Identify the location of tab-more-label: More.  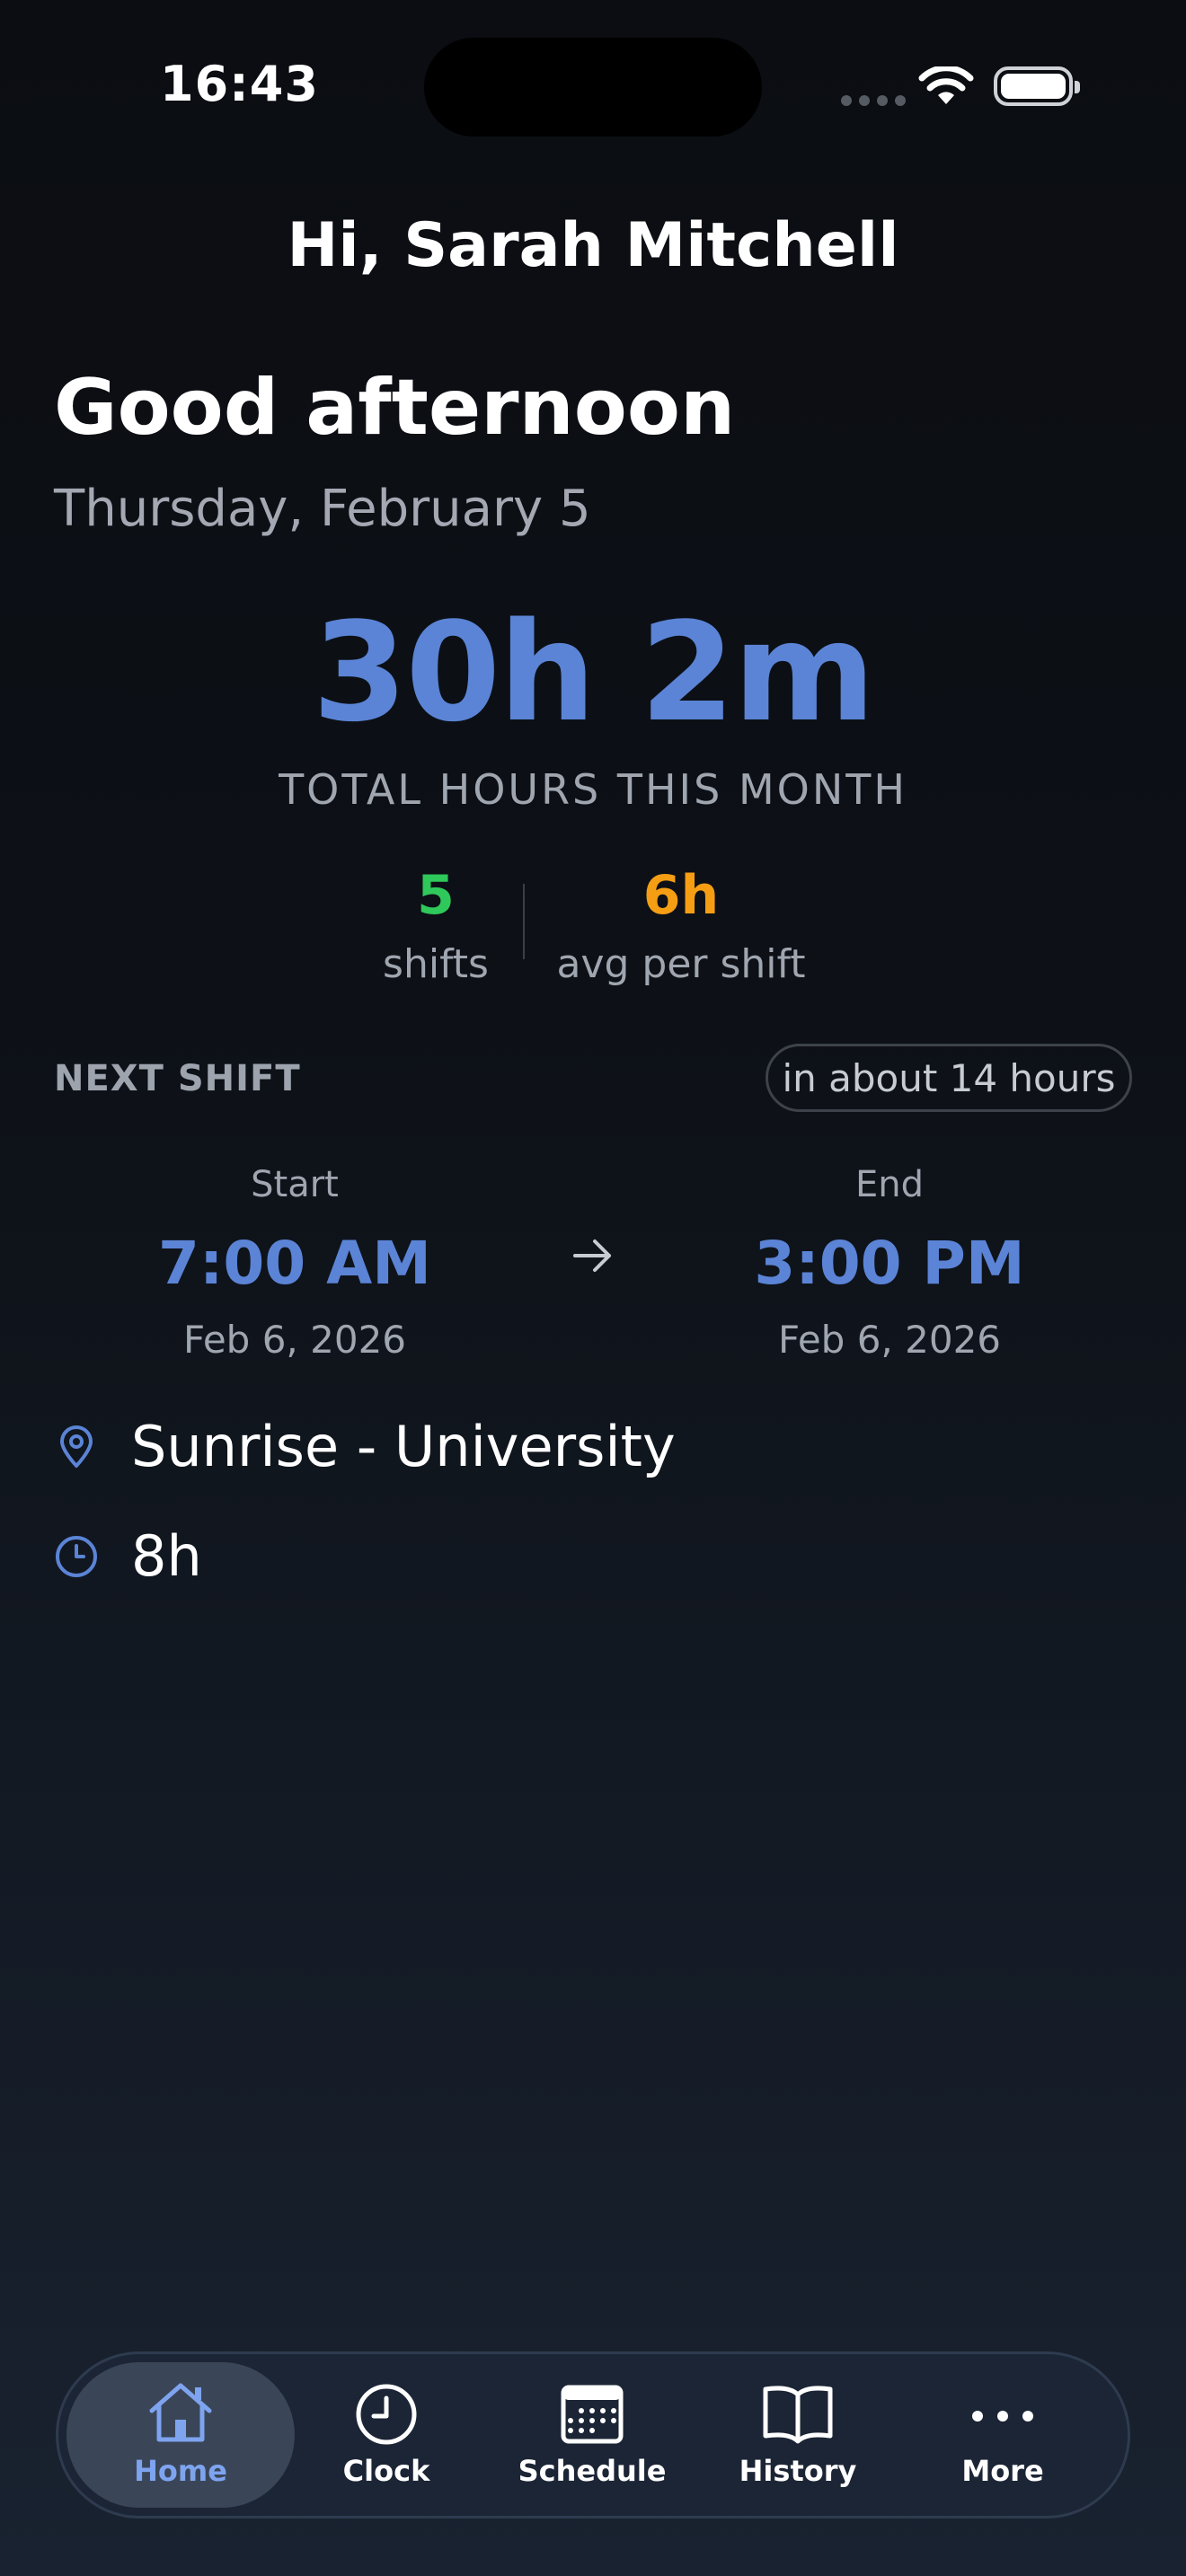
(1002, 2471).